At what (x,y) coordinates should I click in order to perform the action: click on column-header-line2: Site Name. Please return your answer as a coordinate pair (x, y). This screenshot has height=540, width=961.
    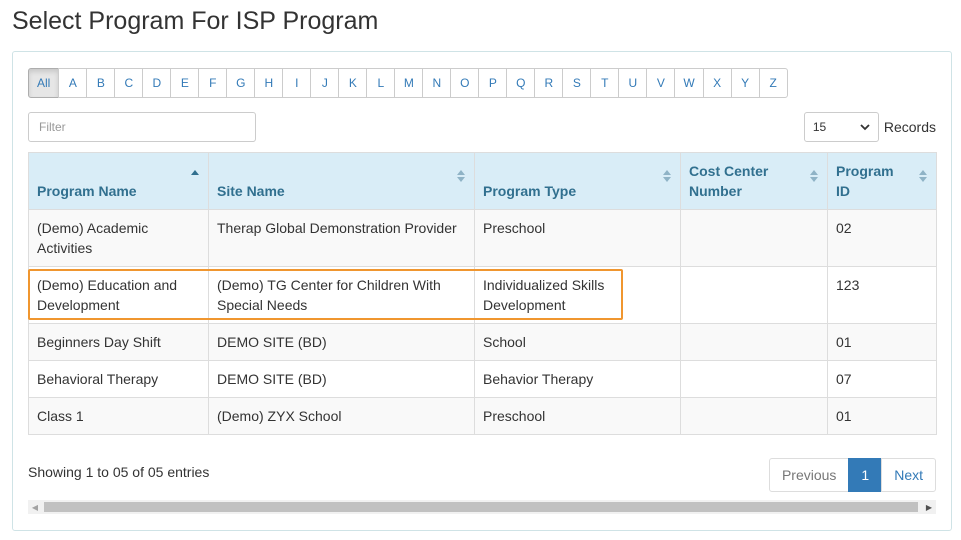
    Looking at the image, I should click on (251, 191).